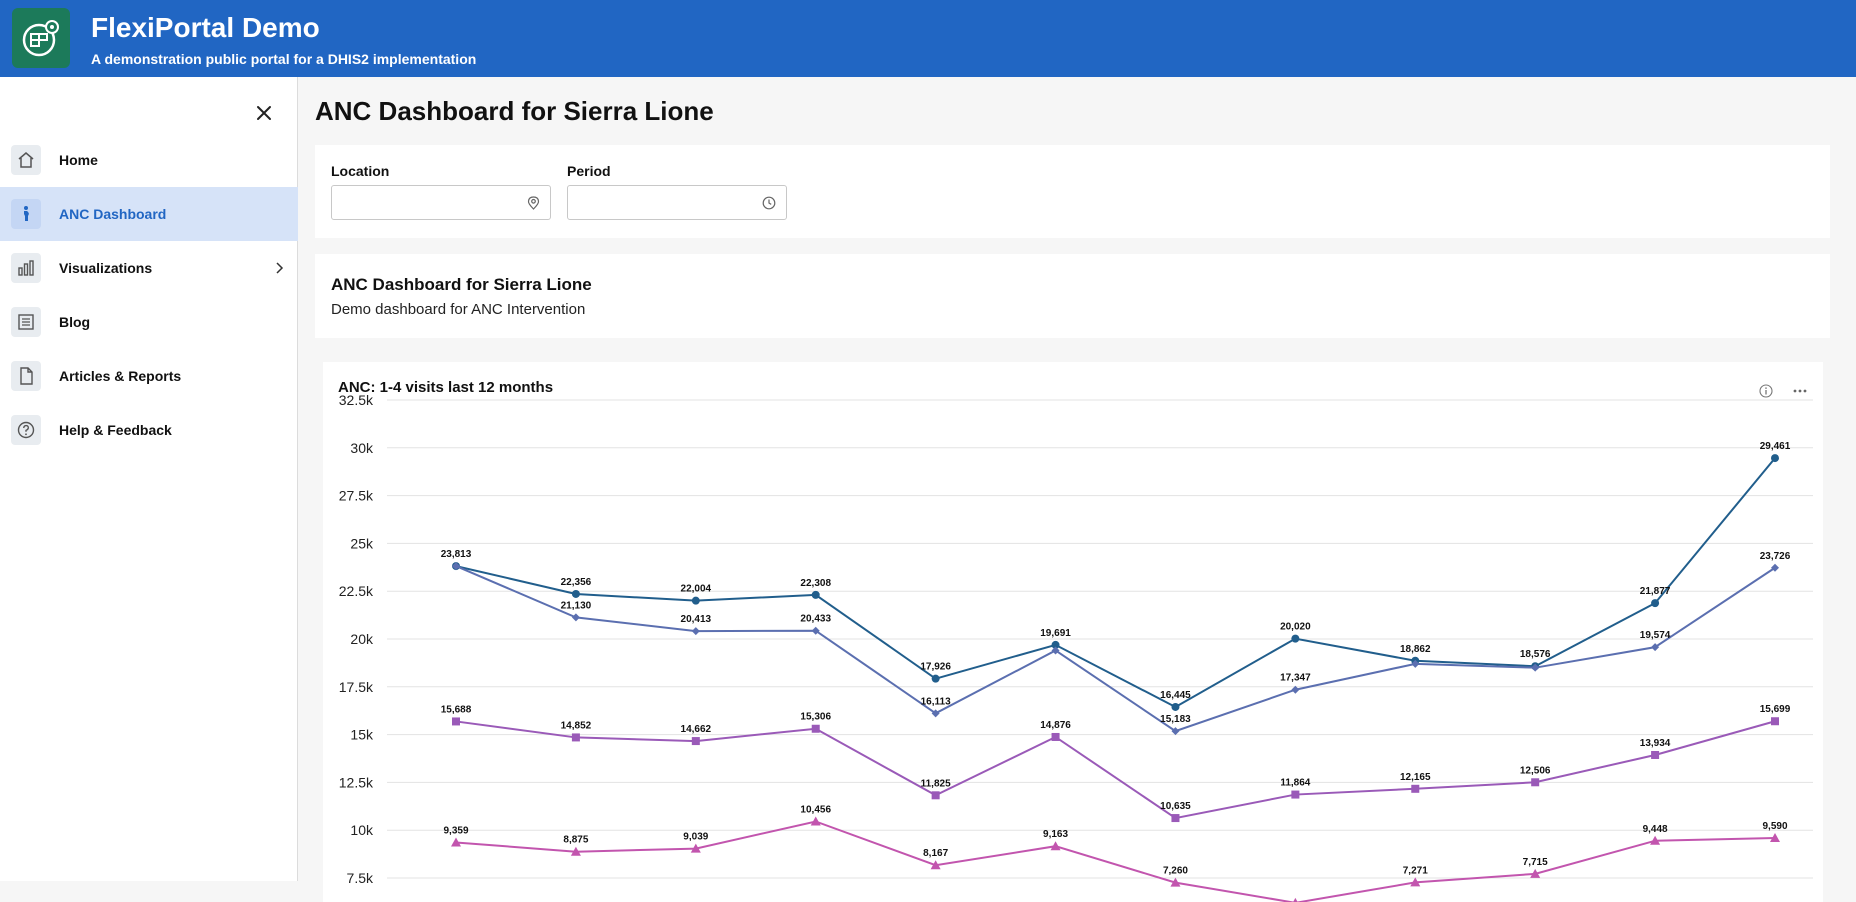 The width and height of the screenshot is (1856, 902). Describe the element at coordinates (1175, 871) in the screenshot. I see `data-label: 7,260` at that location.